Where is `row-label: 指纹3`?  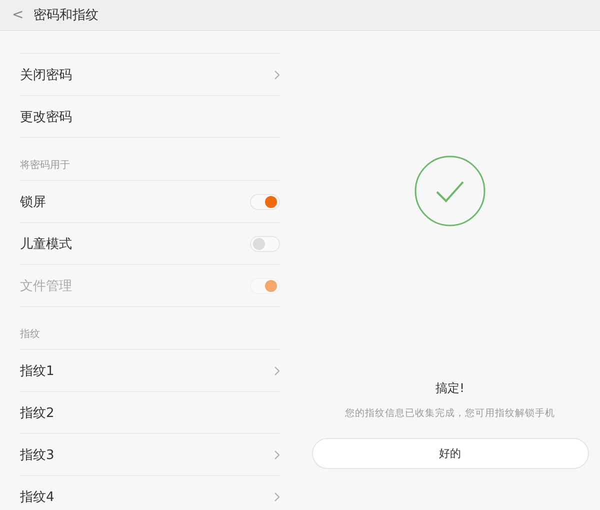
row-label: 指纹3 is located at coordinates (37, 455).